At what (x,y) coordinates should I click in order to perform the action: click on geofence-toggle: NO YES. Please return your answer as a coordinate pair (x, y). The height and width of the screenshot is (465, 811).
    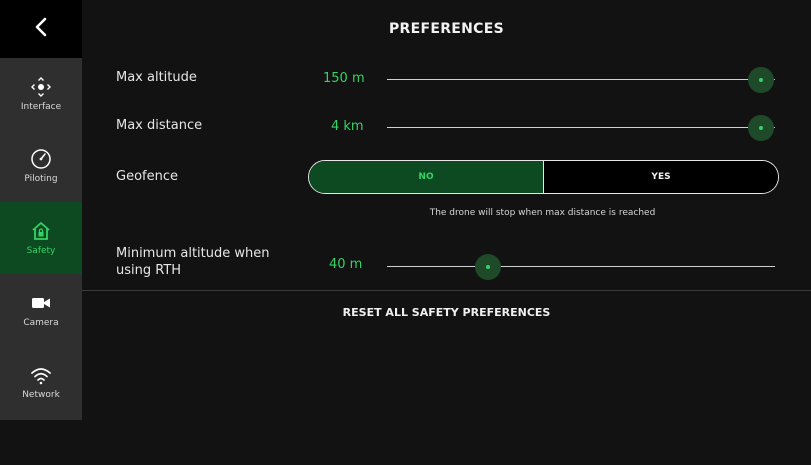
    Looking at the image, I should click on (543, 177).